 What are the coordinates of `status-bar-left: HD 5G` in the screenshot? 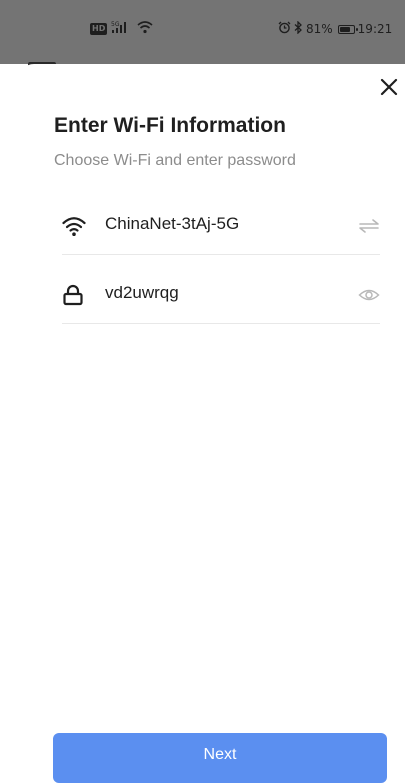 It's located at (121, 29).